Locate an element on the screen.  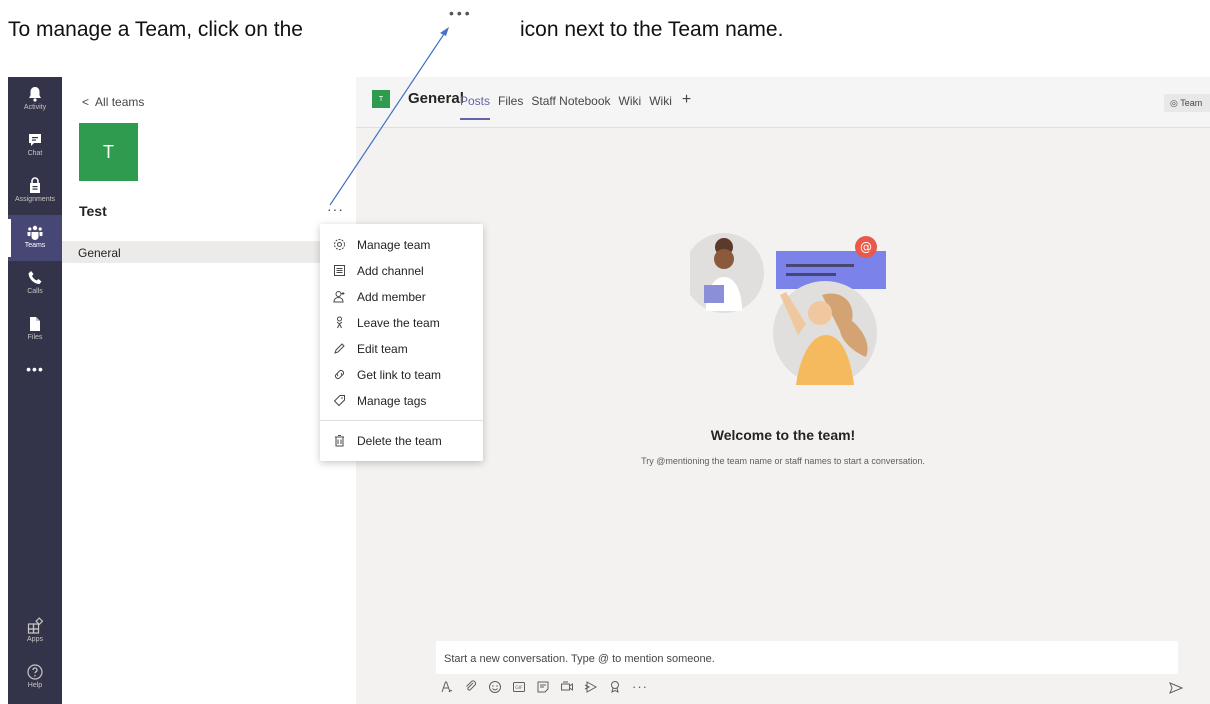
menu-item-delete-team: Delete the team is located at coordinates (401, 441).